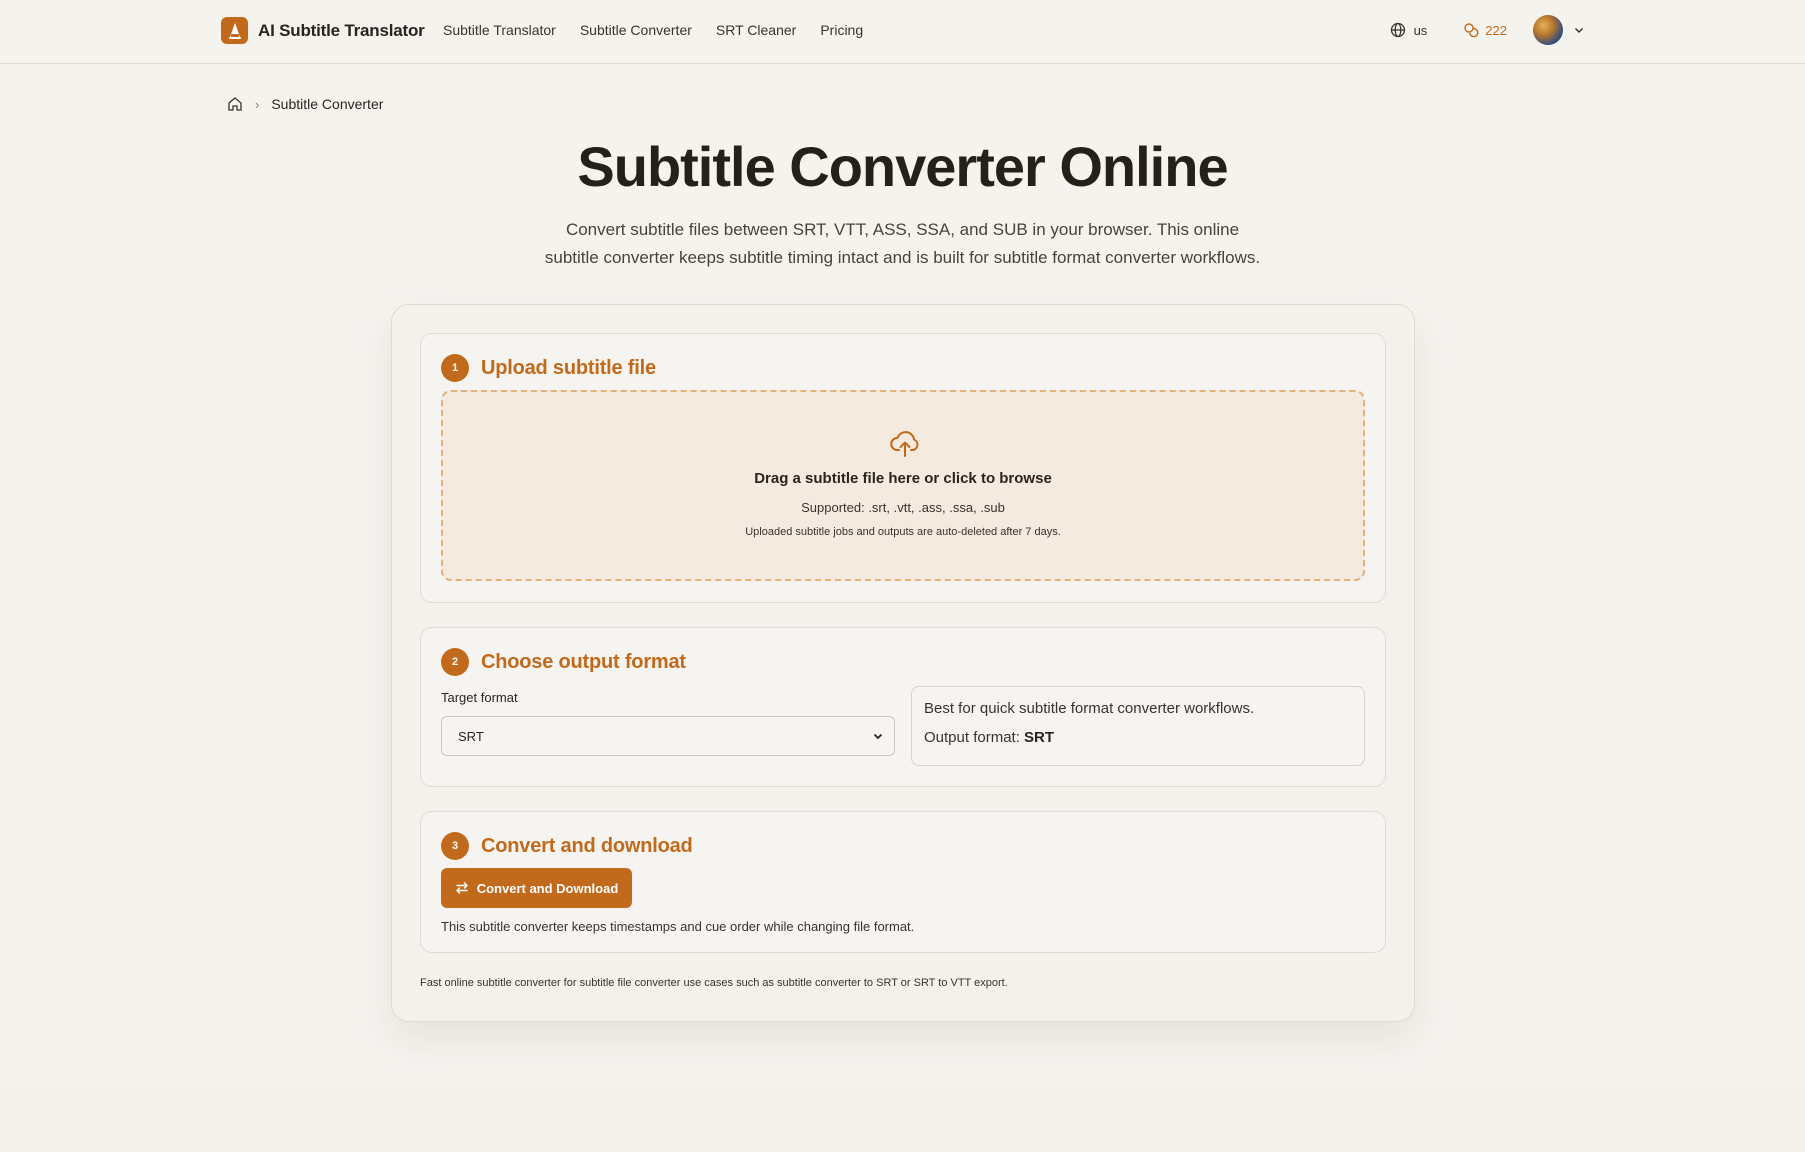  I want to click on step-number: 2, so click(455, 662).